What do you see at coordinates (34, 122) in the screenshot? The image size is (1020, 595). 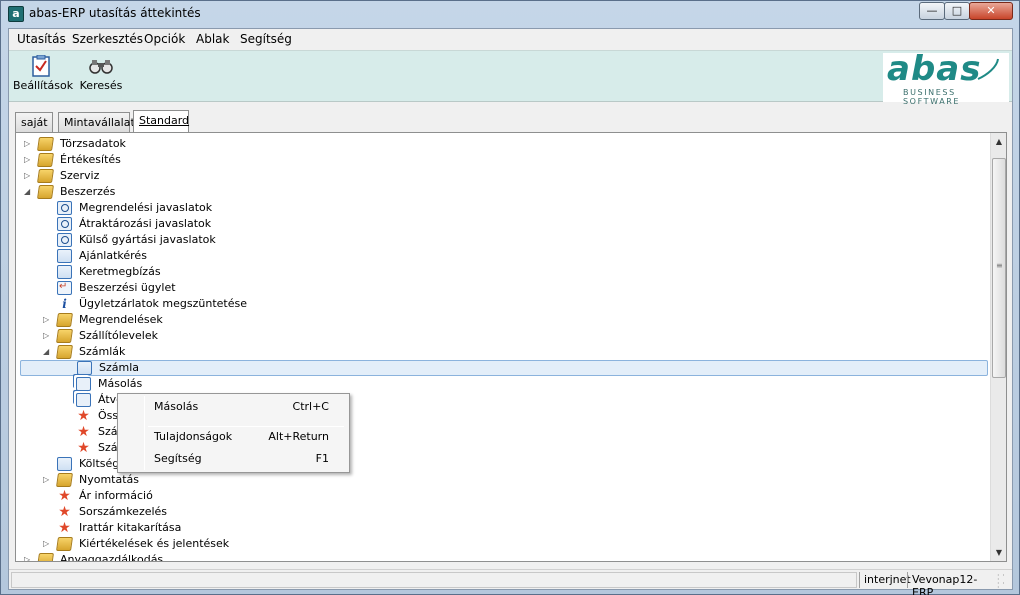 I see `tab-sajat: saját` at bounding box center [34, 122].